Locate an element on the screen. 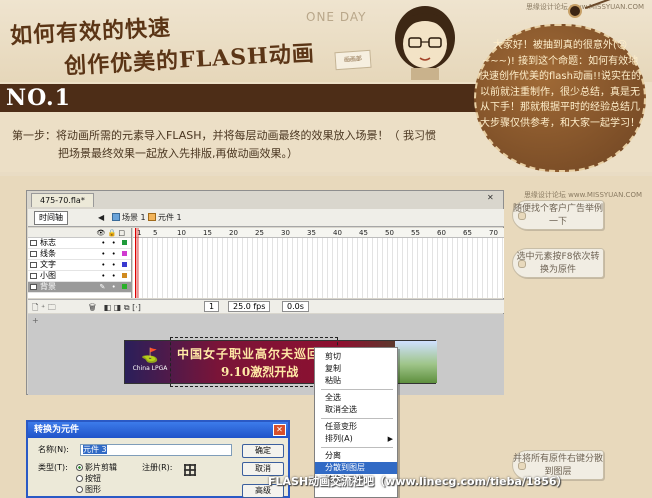 The width and height of the screenshot is (652, 498). dialog-title: 转换为元件 is located at coordinates (158, 430).